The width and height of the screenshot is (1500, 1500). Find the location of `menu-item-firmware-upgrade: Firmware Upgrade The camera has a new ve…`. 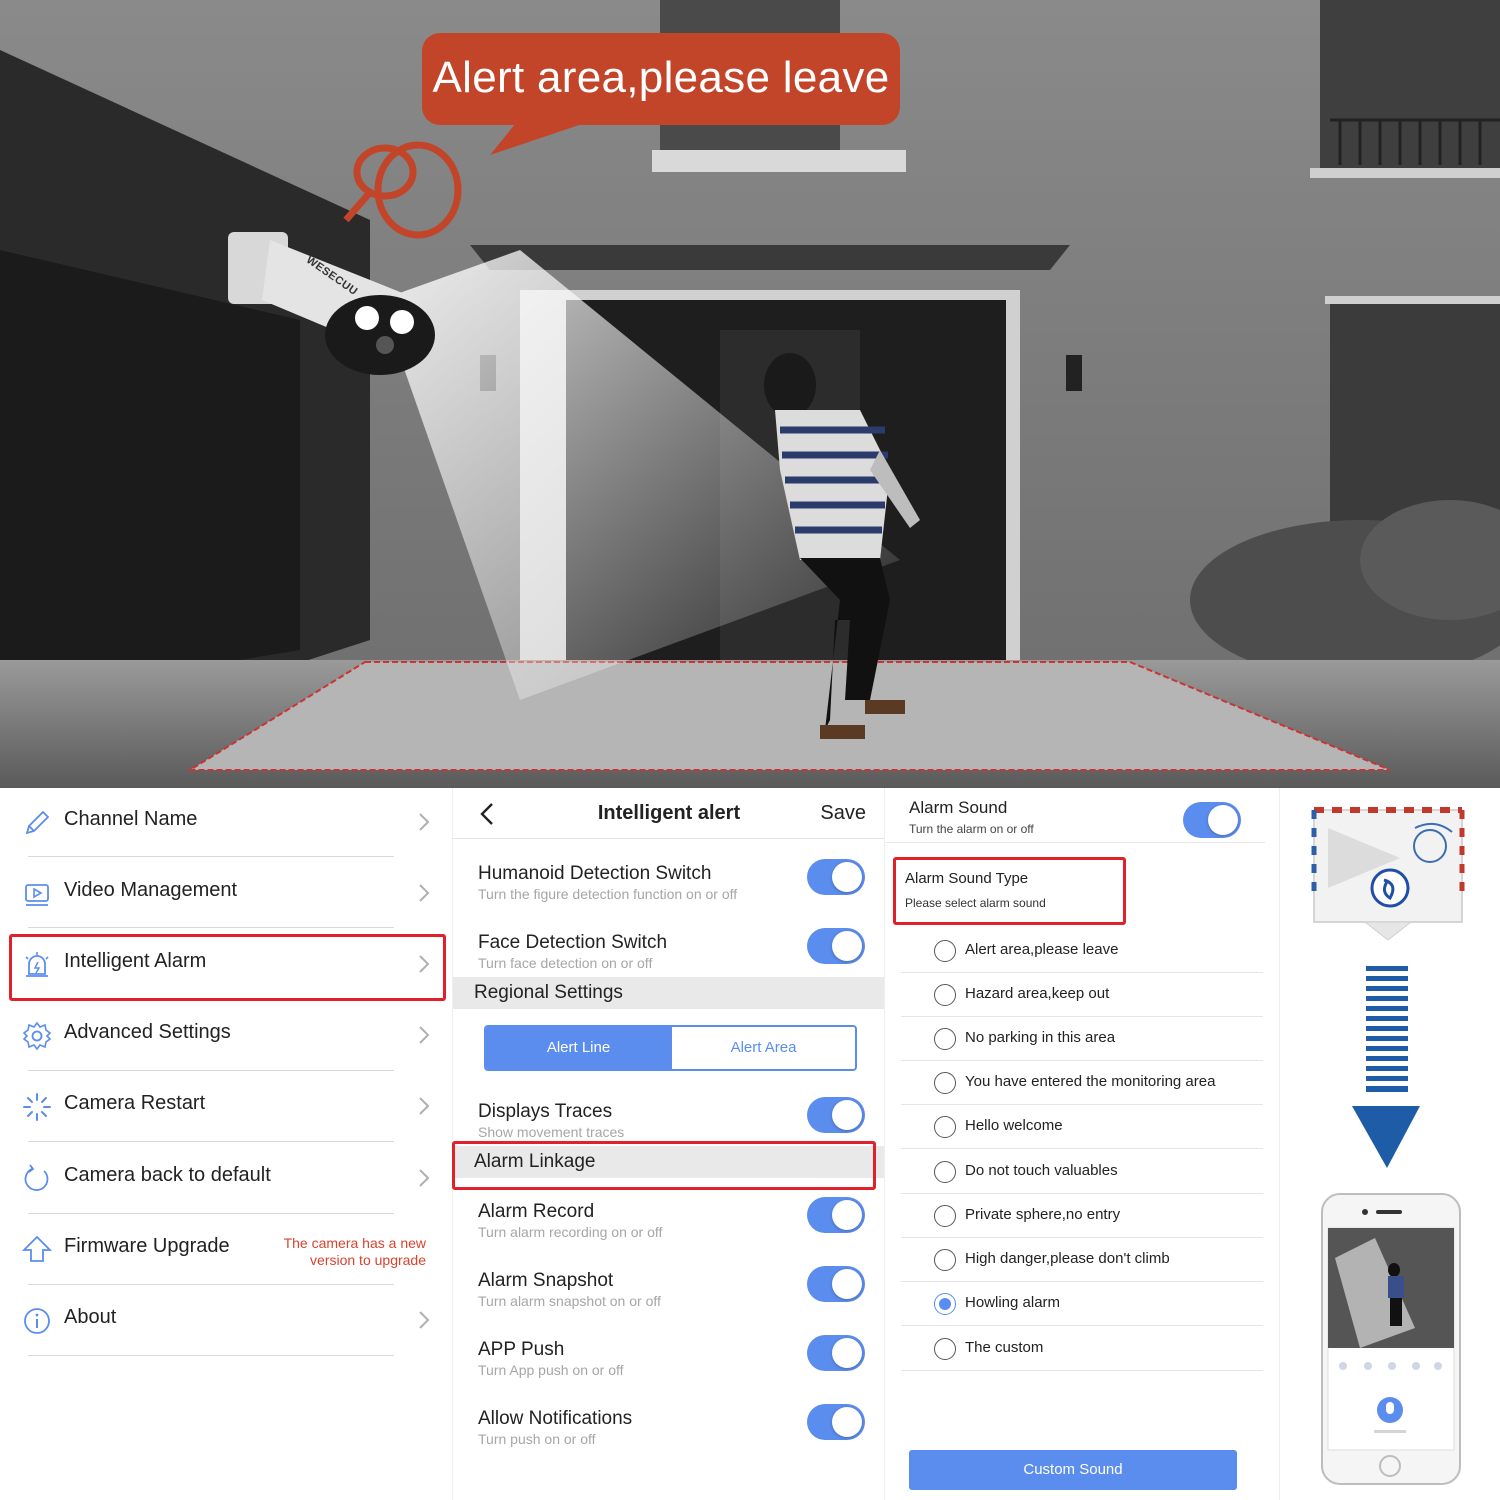

menu-item-firmware-upgrade: Firmware Upgrade The camera has a new ve… is located at coordinates (230, 1250).